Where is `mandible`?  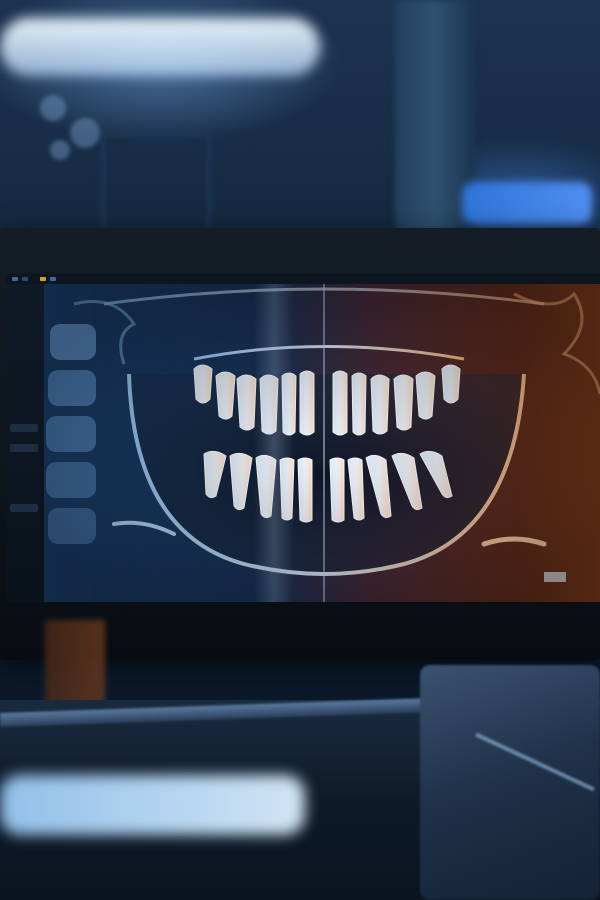 mandible is located at coordinates (326, 474).